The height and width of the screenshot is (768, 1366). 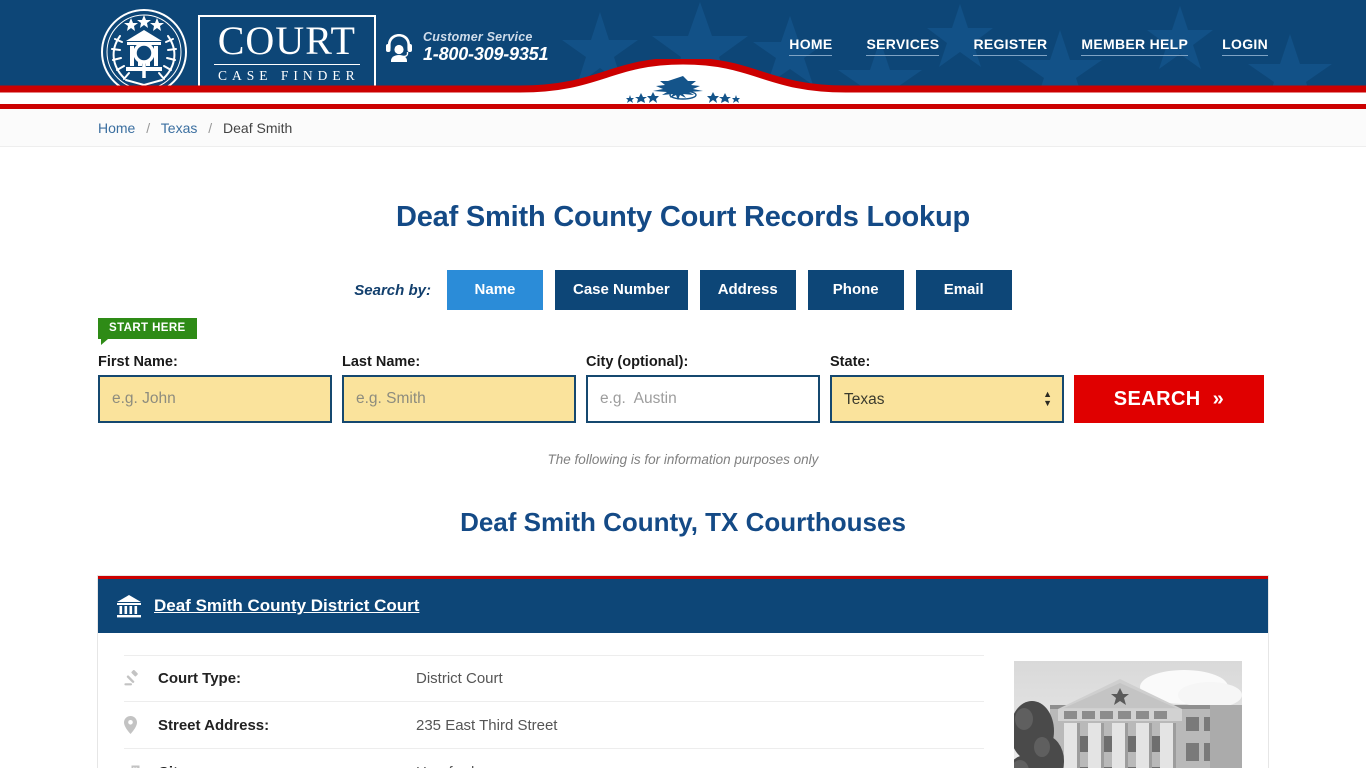 What do you see at coordinates (459, 399) in the screenshot?
I see `last-name-input` at bounding box center [459, 399].